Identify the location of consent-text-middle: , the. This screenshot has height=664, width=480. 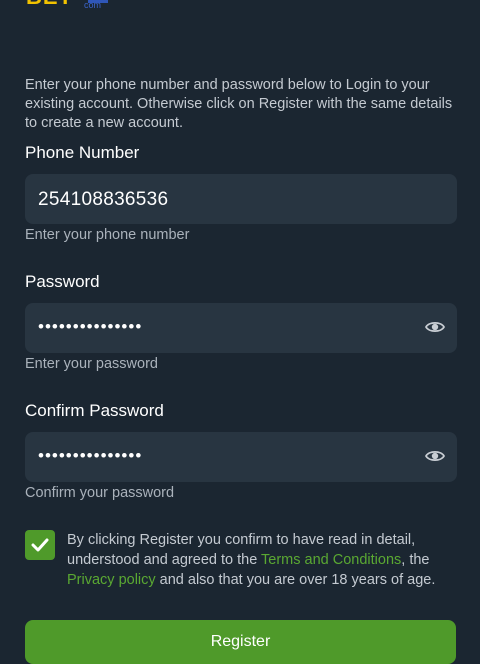
(415, 560).